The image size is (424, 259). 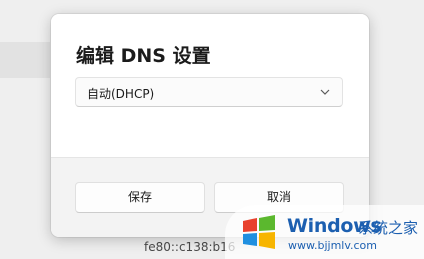 I want to click on dns-mode-dropdown: 自动(DHCP), so click(x=209, y=92).